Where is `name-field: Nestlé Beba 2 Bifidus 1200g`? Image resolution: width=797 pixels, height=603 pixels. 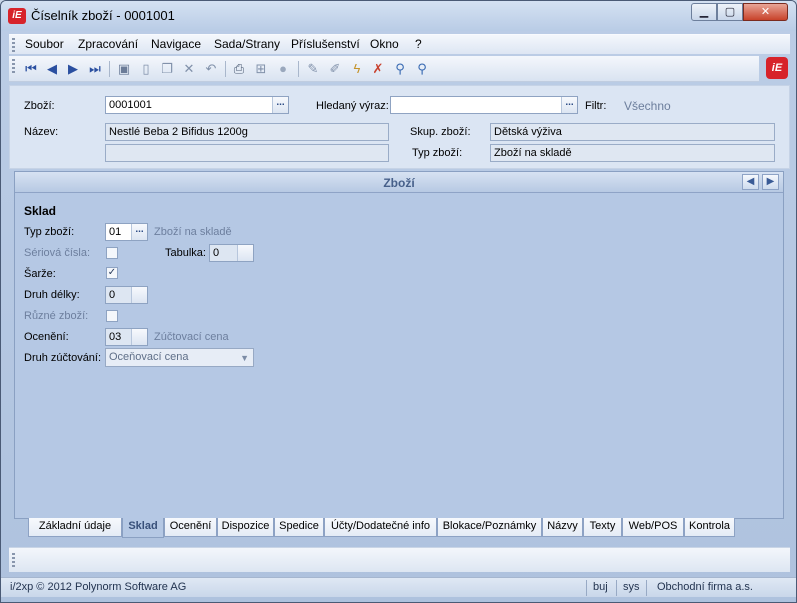 name-field: Nestlé Beba 2 Bifidus 1200g is located at coordinates (247, 132).